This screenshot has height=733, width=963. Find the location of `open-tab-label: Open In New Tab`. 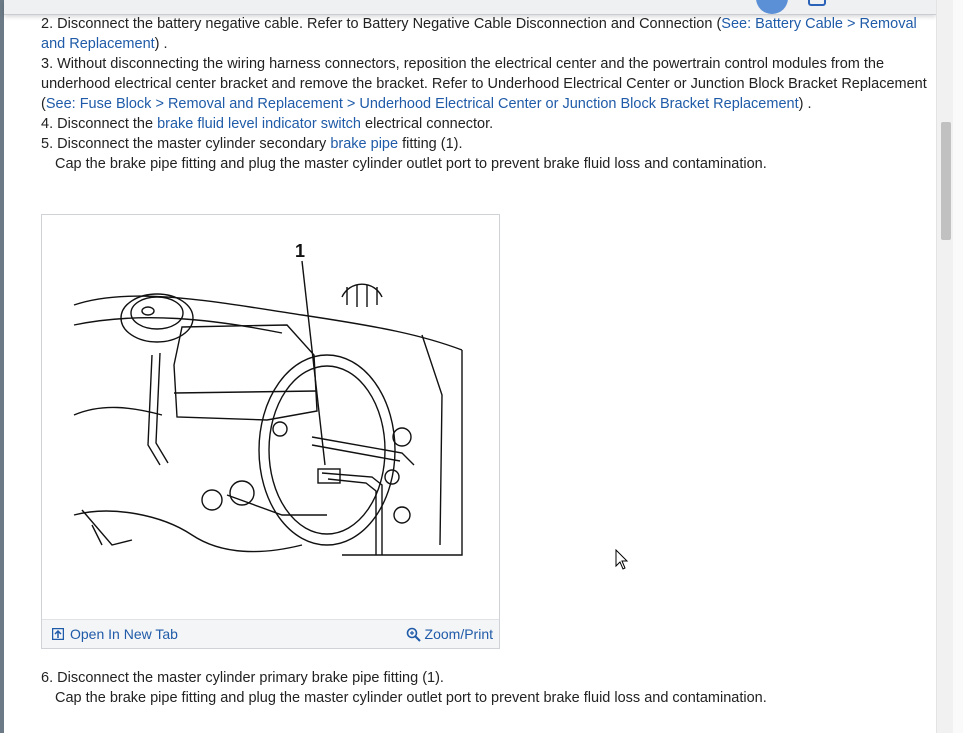

open-tab-label: Open In New Tab is located at coordinates (124, 634).